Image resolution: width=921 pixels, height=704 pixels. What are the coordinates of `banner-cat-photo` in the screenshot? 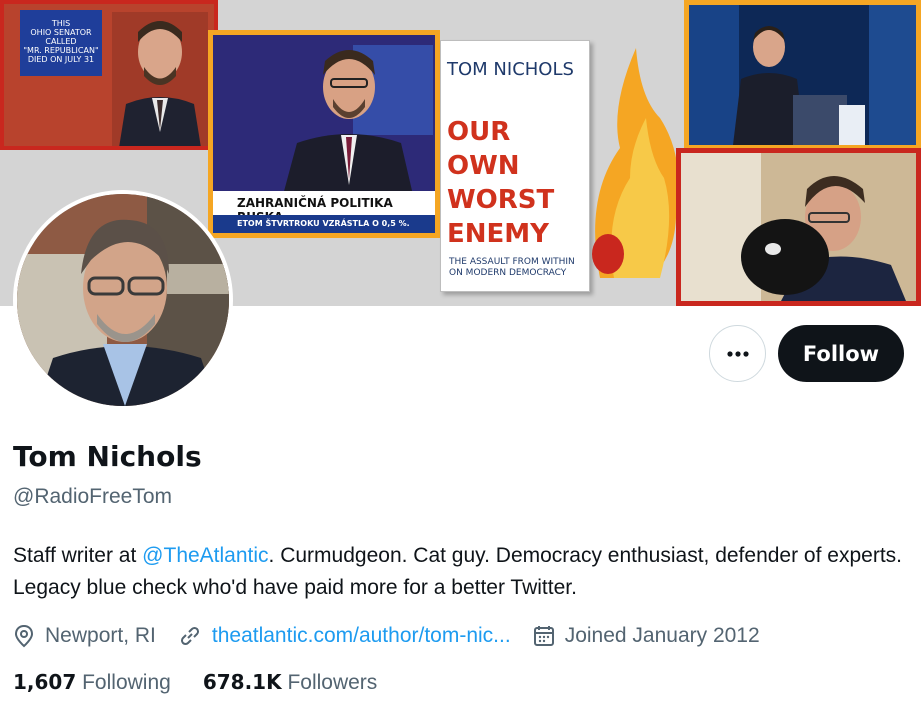 It's located at (798, 227).